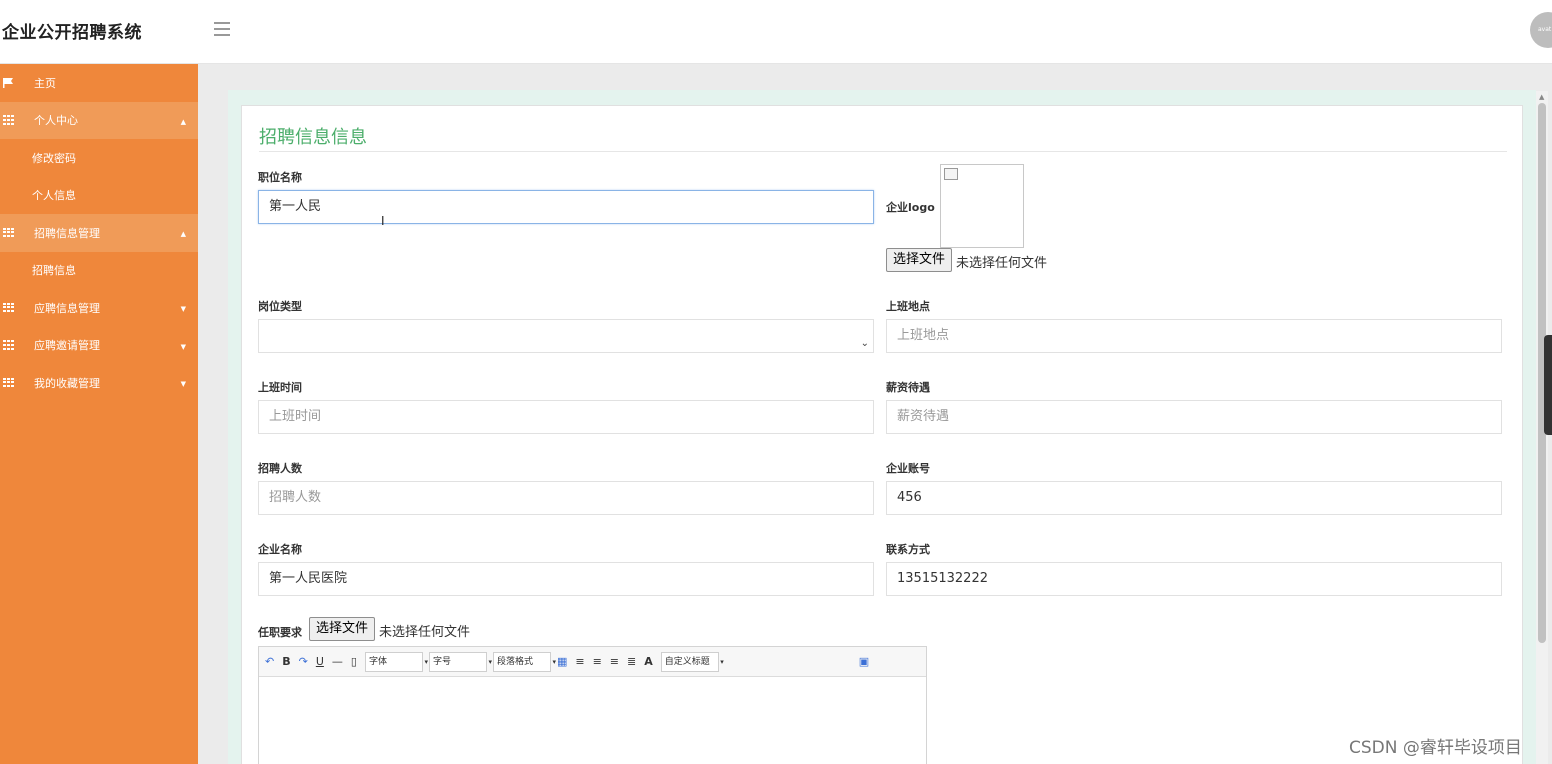  What do you see at coordinates (295, 206) in the screenshot?
I see `position-value: 第一人民` at bounding box center [295, 206].